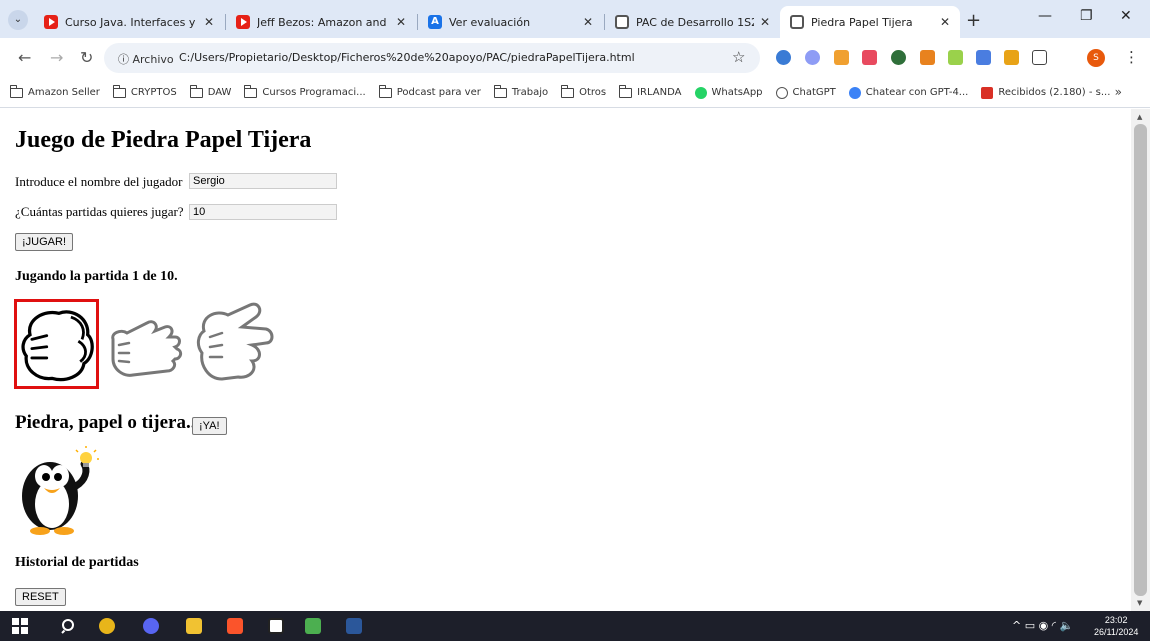 This screenshot has height=641, width=1150. What do you see at coordinates (583, 91) in the screenshot?
I see `bookmark-otros: Otros` at bounding box center [583, 91].